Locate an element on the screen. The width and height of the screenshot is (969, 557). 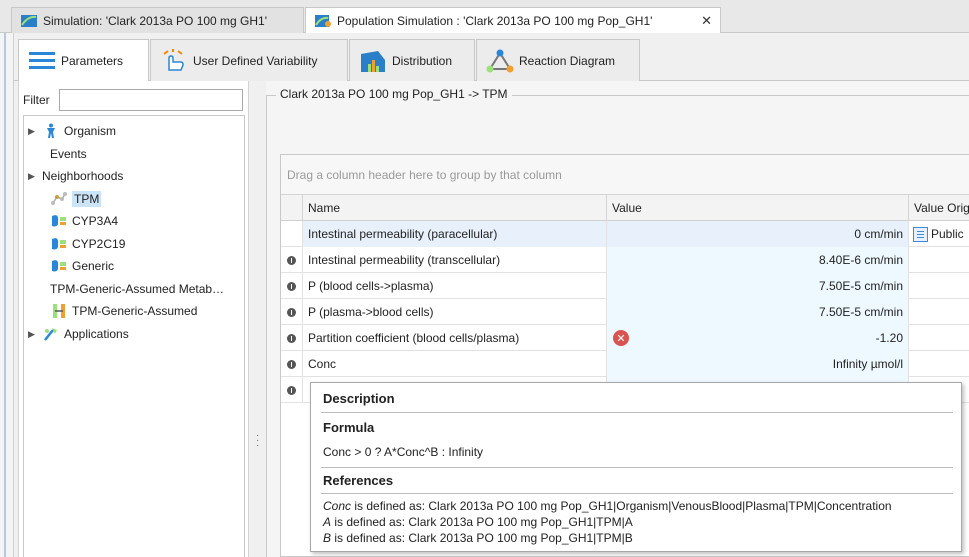
table-row: P (plasma->blood cells) 7.50E-5 cm/min is located at coordinates (625, 312).